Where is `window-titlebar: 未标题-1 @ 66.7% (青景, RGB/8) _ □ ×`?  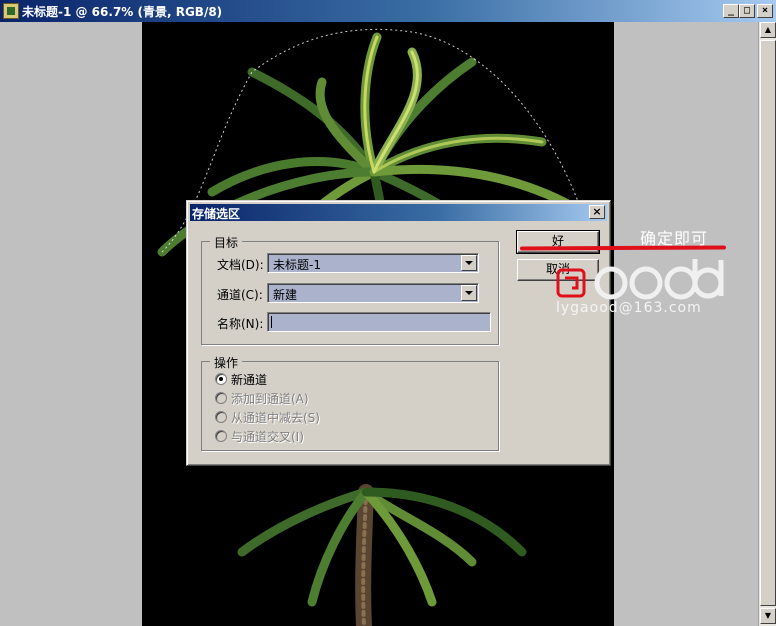
window-titlebar: 未标题-1 @ 66.7% (青景, RGB/8) _ □ × is located at coordinates (388, 11).